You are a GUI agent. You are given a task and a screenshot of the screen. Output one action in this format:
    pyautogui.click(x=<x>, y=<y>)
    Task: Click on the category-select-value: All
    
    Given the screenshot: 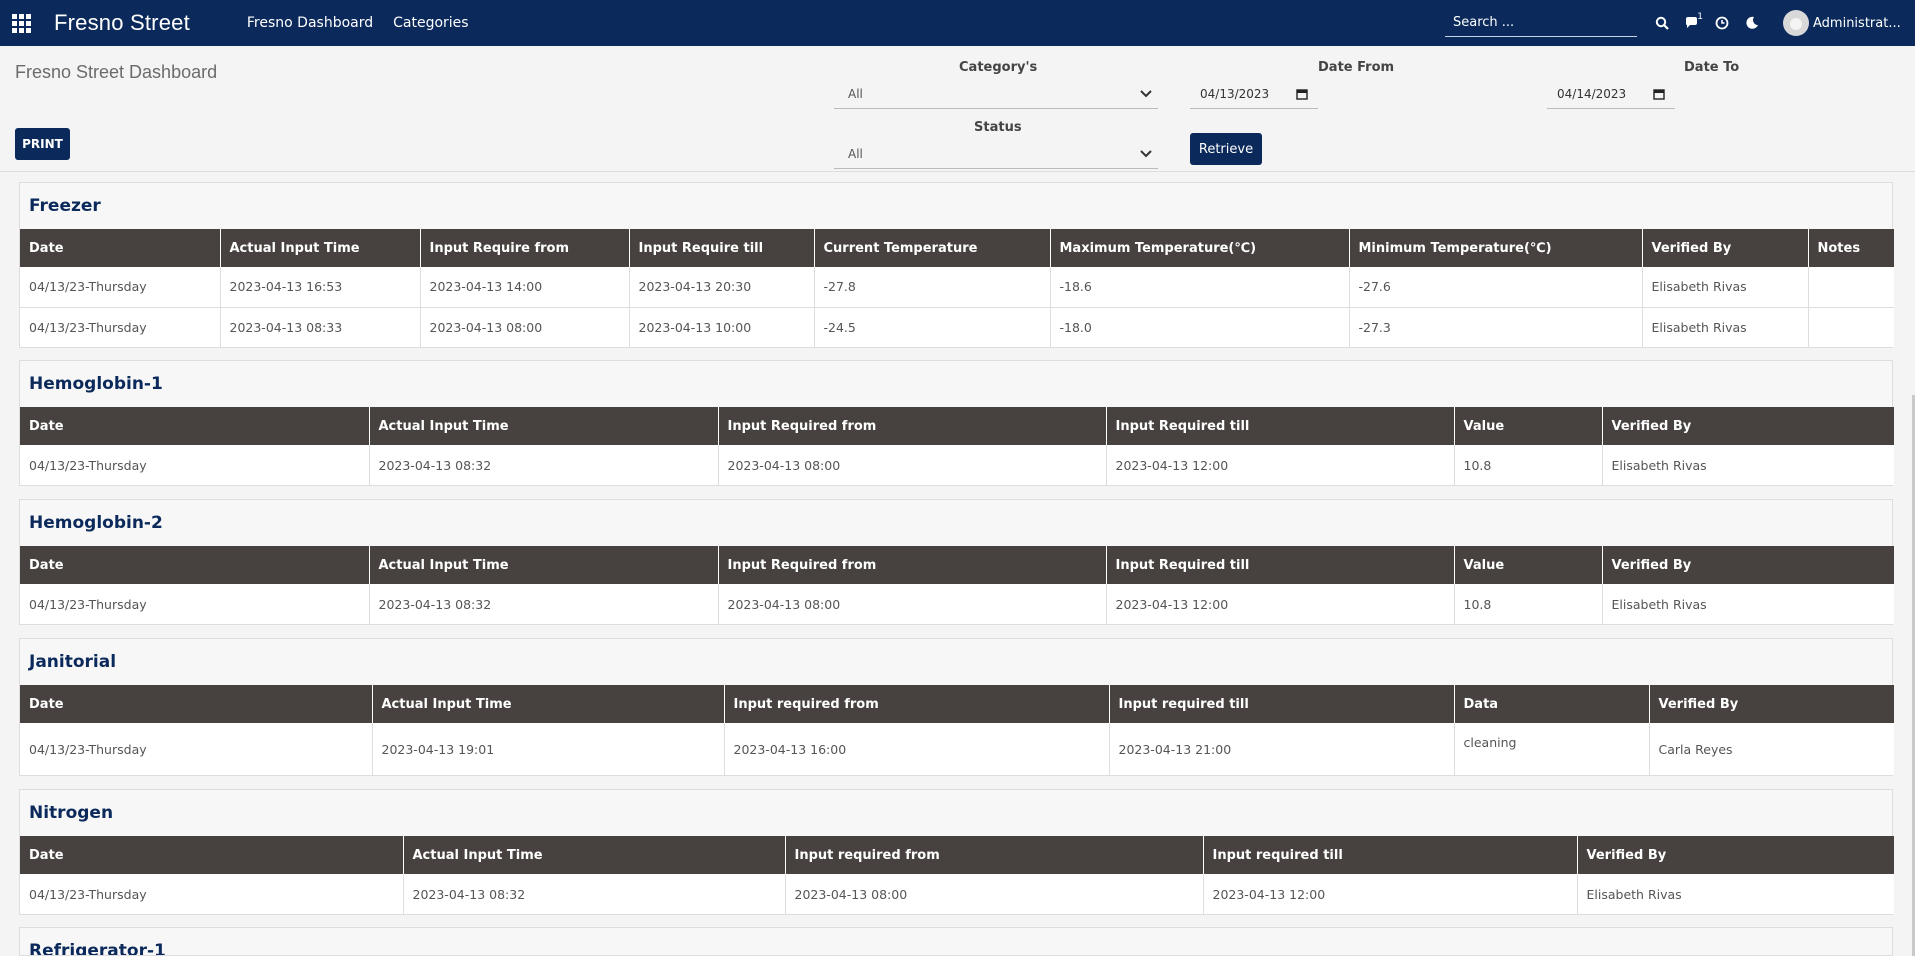 What is the action you would take?
    pyautogui.click(x=855, y=93)
    